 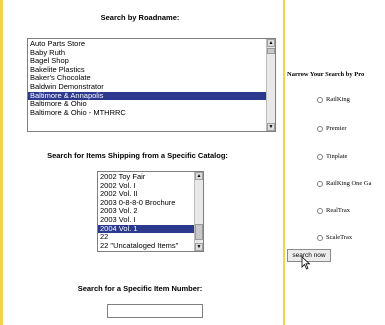 What do you see at coordinates (339, 237) in the screenshot?
I see `radio-label: ScaleTrax` at bounding box center [339, 237].